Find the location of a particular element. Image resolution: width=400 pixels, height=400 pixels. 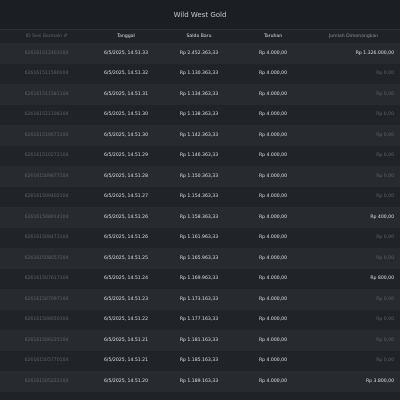

win-cell: Rp 1.326.000,00 is located at coordinates (353, 53).